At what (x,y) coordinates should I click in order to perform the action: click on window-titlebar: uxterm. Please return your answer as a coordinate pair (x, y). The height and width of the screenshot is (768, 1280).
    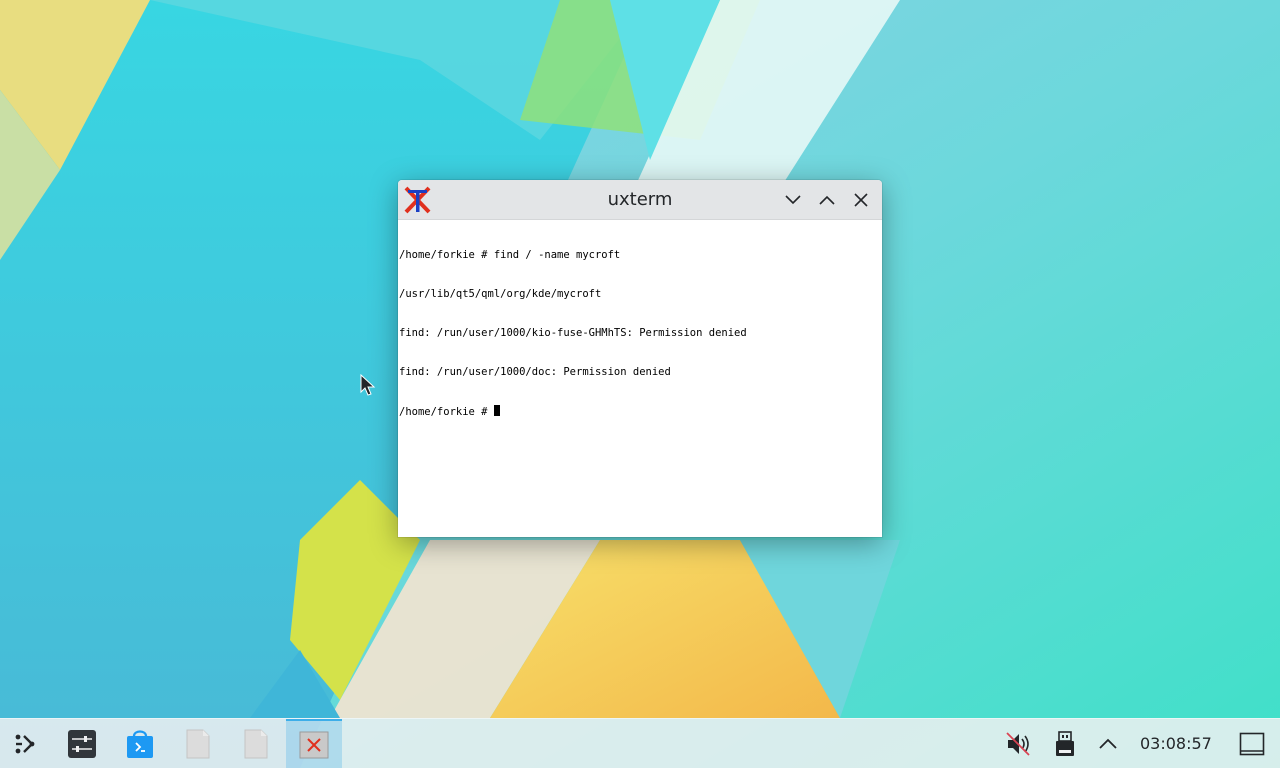
    Looking at the image, I should click on (640, 200).